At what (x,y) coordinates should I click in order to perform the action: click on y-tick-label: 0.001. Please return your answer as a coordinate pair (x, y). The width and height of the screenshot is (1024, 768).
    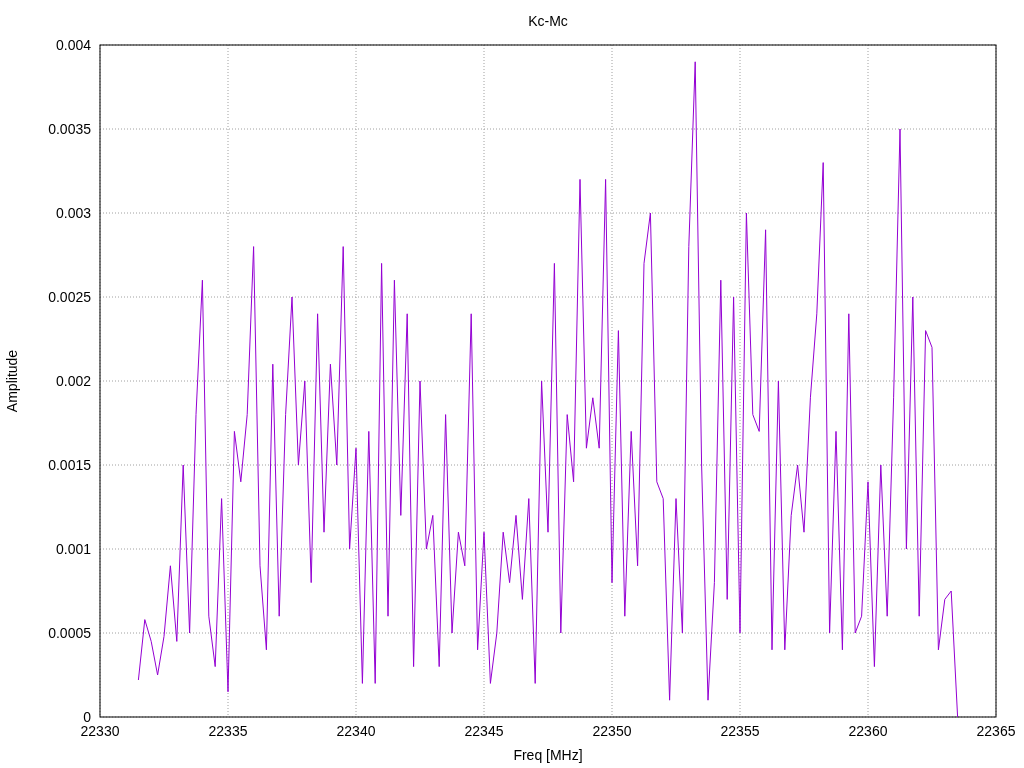
    Looking at the image, I should click on (73, 549).